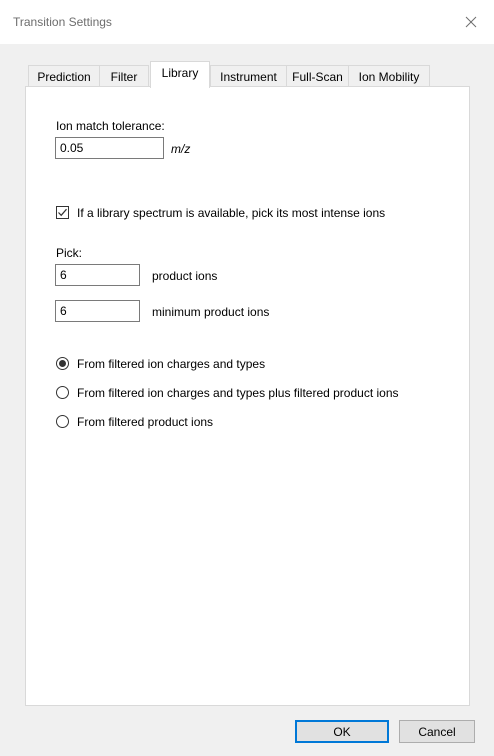 This screenshot has width=494, height=756. What do you see at coordinates (211, 312) in the screenshot?
I see `min-product-ions-label: minimum product ions` at bounding box center [211, 312].